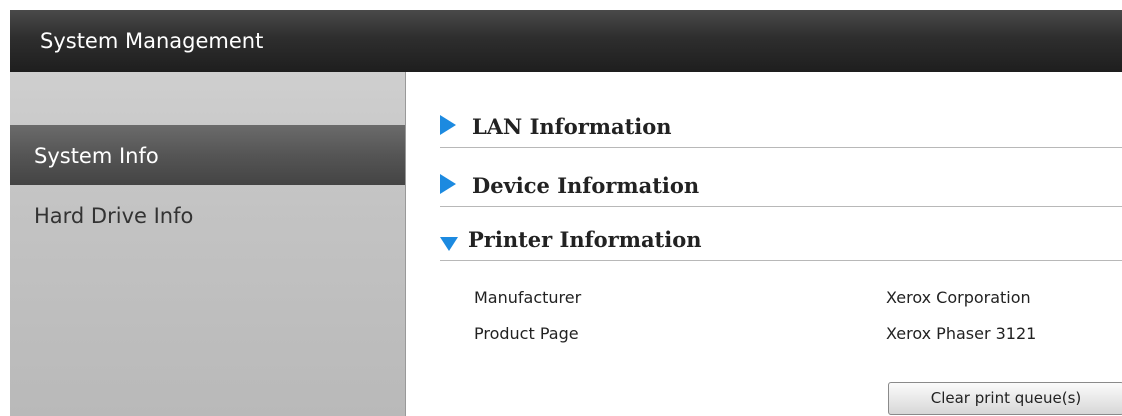 Image resolution: width=1122 pixels, height=416 pixels. What do you see at coordinates (528, 297) in the screenshot?
I see `manufacturer-label: Manufacturer` at bounding box center [528, 297].